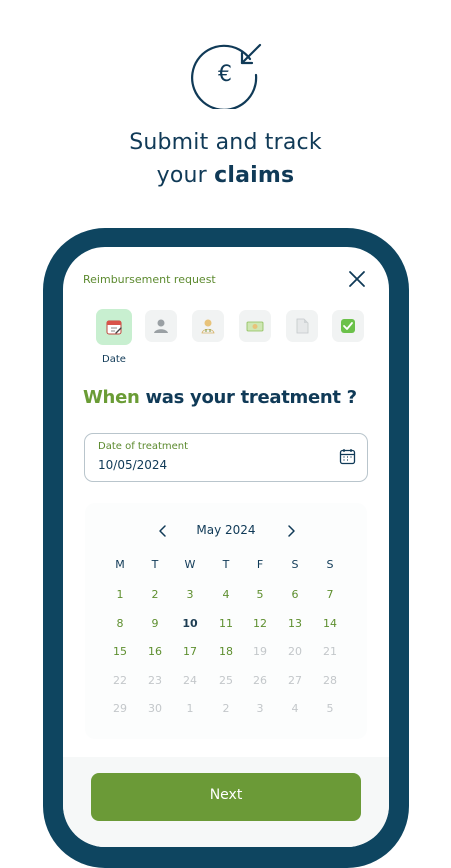 This screenshot has height=868, width=451. I want to click on form-title: Reimbursement request, so click(149, 279).